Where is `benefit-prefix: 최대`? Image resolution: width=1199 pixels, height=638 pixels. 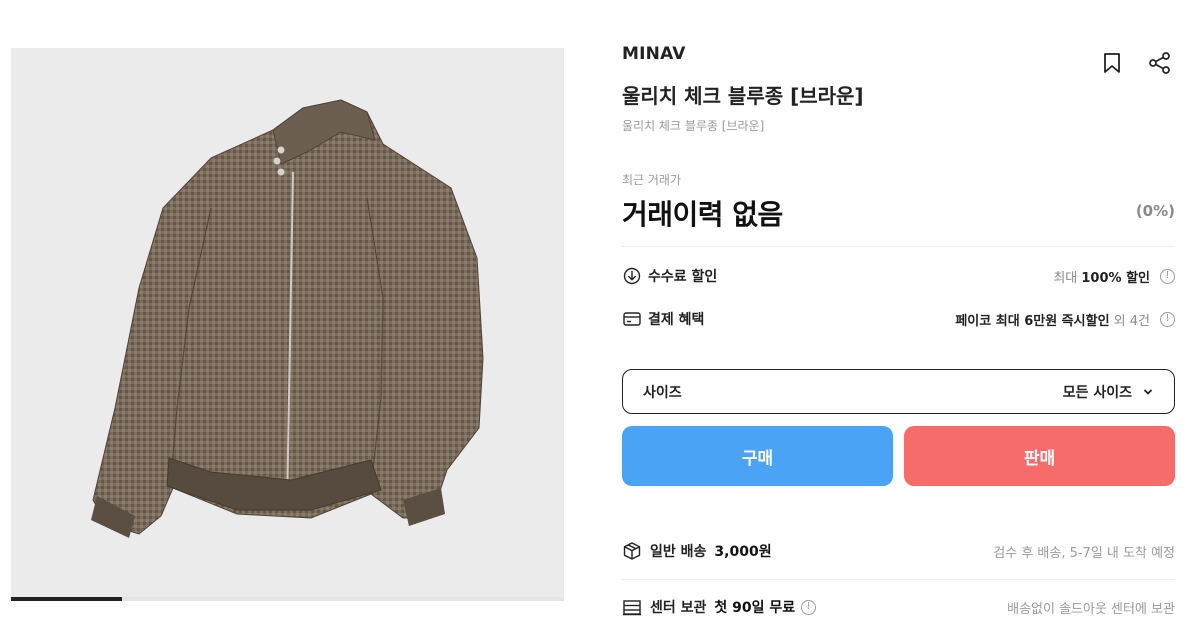
benefit-prefix: 최대 is located at coordinates (1065, 278).